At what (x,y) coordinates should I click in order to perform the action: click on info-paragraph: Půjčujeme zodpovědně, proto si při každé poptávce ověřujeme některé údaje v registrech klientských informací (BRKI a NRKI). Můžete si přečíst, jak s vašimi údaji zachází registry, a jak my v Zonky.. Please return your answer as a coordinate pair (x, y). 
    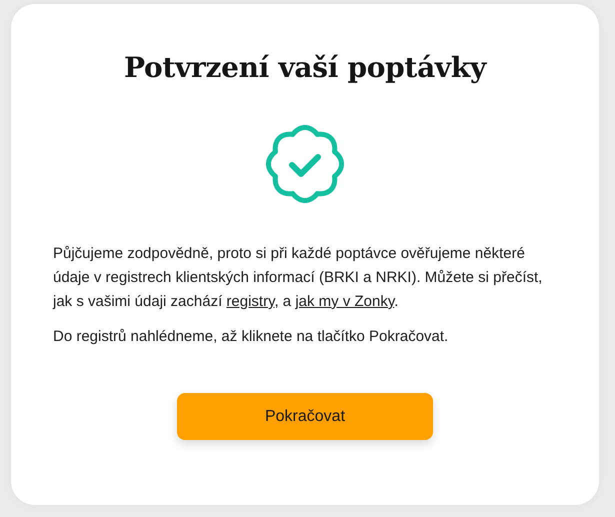
    Looking at the image, I should click on (298, 278).